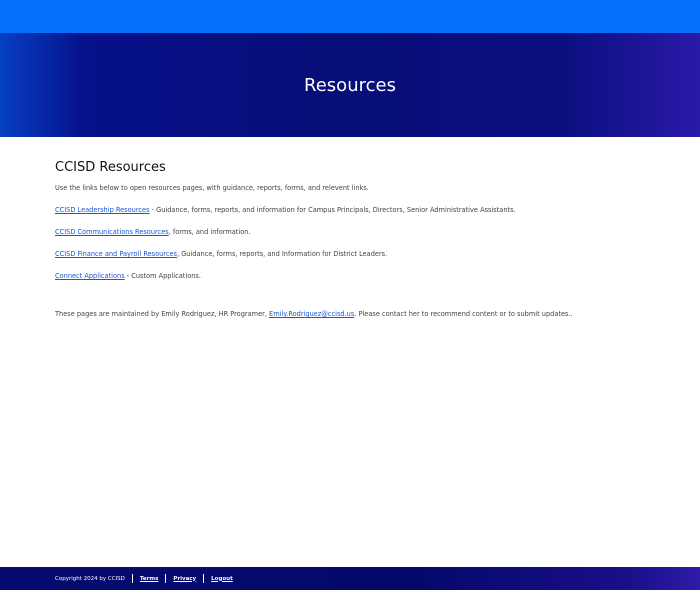  I want to click on resource-description: , forms, and information., so click(209, 232).